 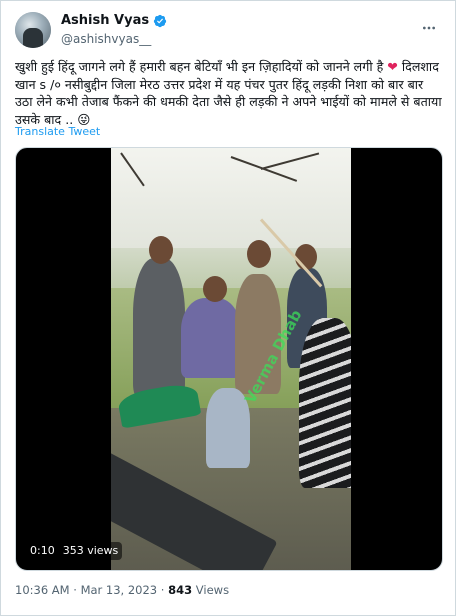 I want to click on video-sky, so click(x=231, y=198).